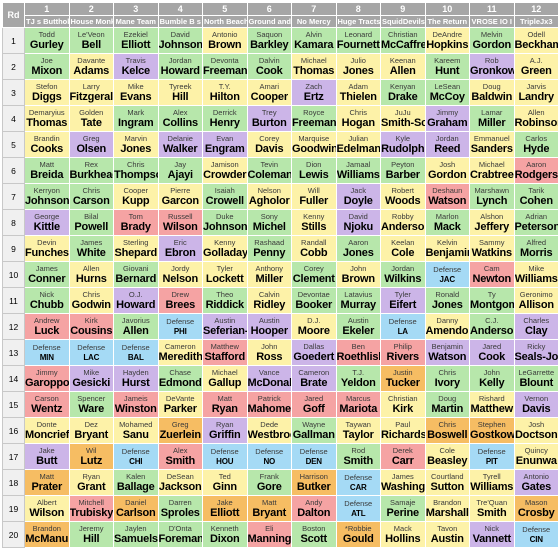 This screenshot has height=548, width=560. I want to click on draft-pick-cell: Carlos Hyde, so click(536, 144).